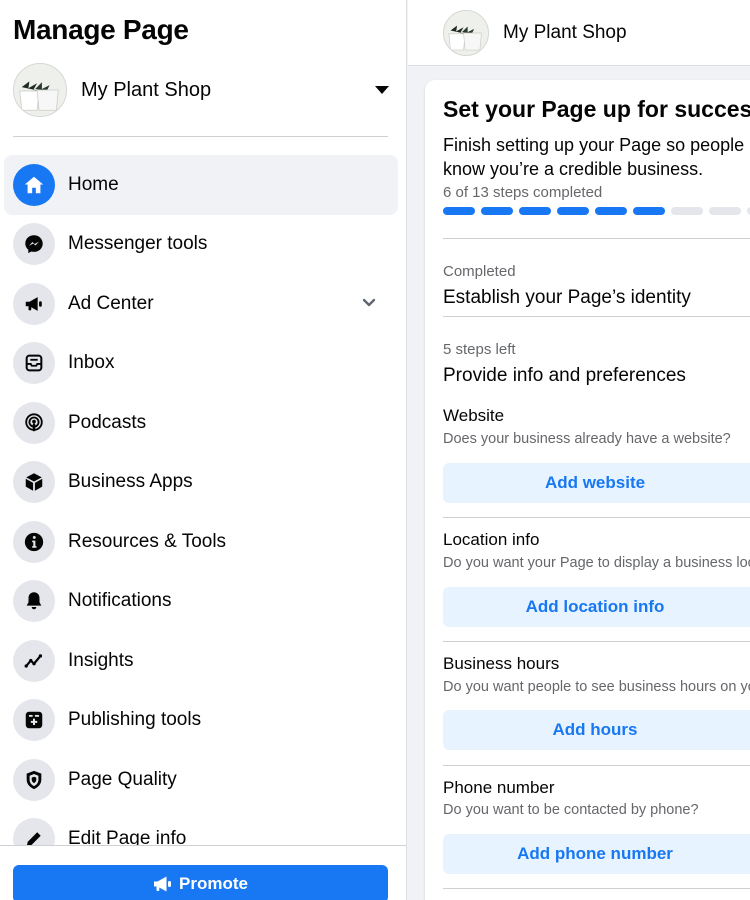  I want to click on caret-down-icon, so click(382, 90).